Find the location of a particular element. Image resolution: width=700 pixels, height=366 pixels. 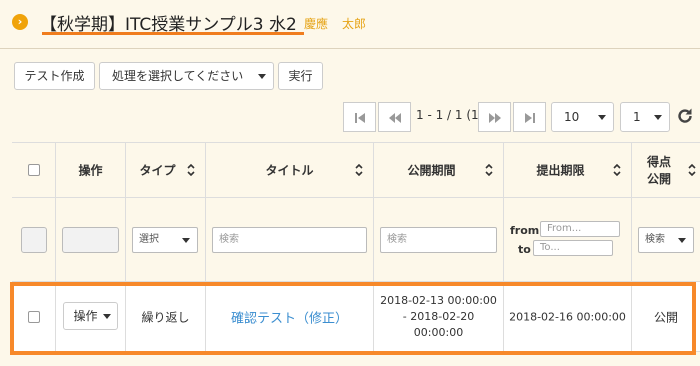

last-page-icon is located at coordinates (529, 118).